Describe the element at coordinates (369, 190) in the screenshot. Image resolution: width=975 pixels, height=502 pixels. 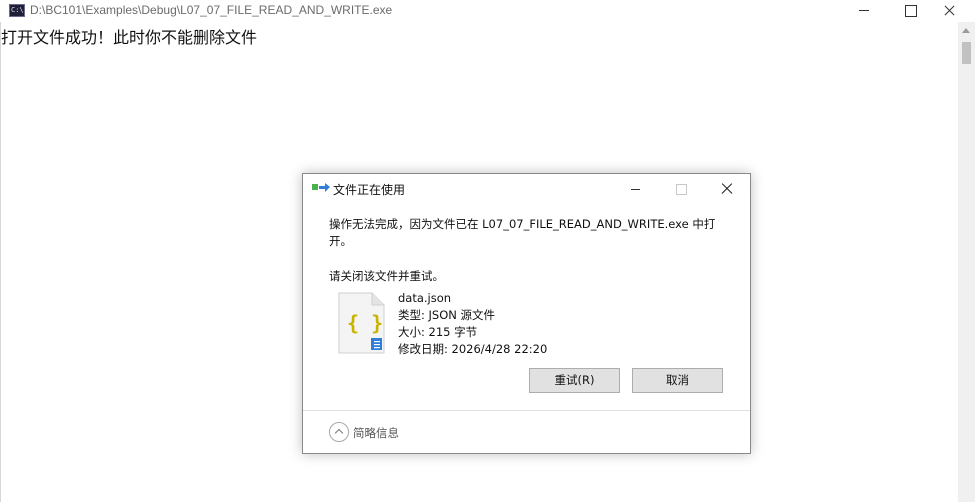
I see `dialog-title: 文件正在使用` at that location.